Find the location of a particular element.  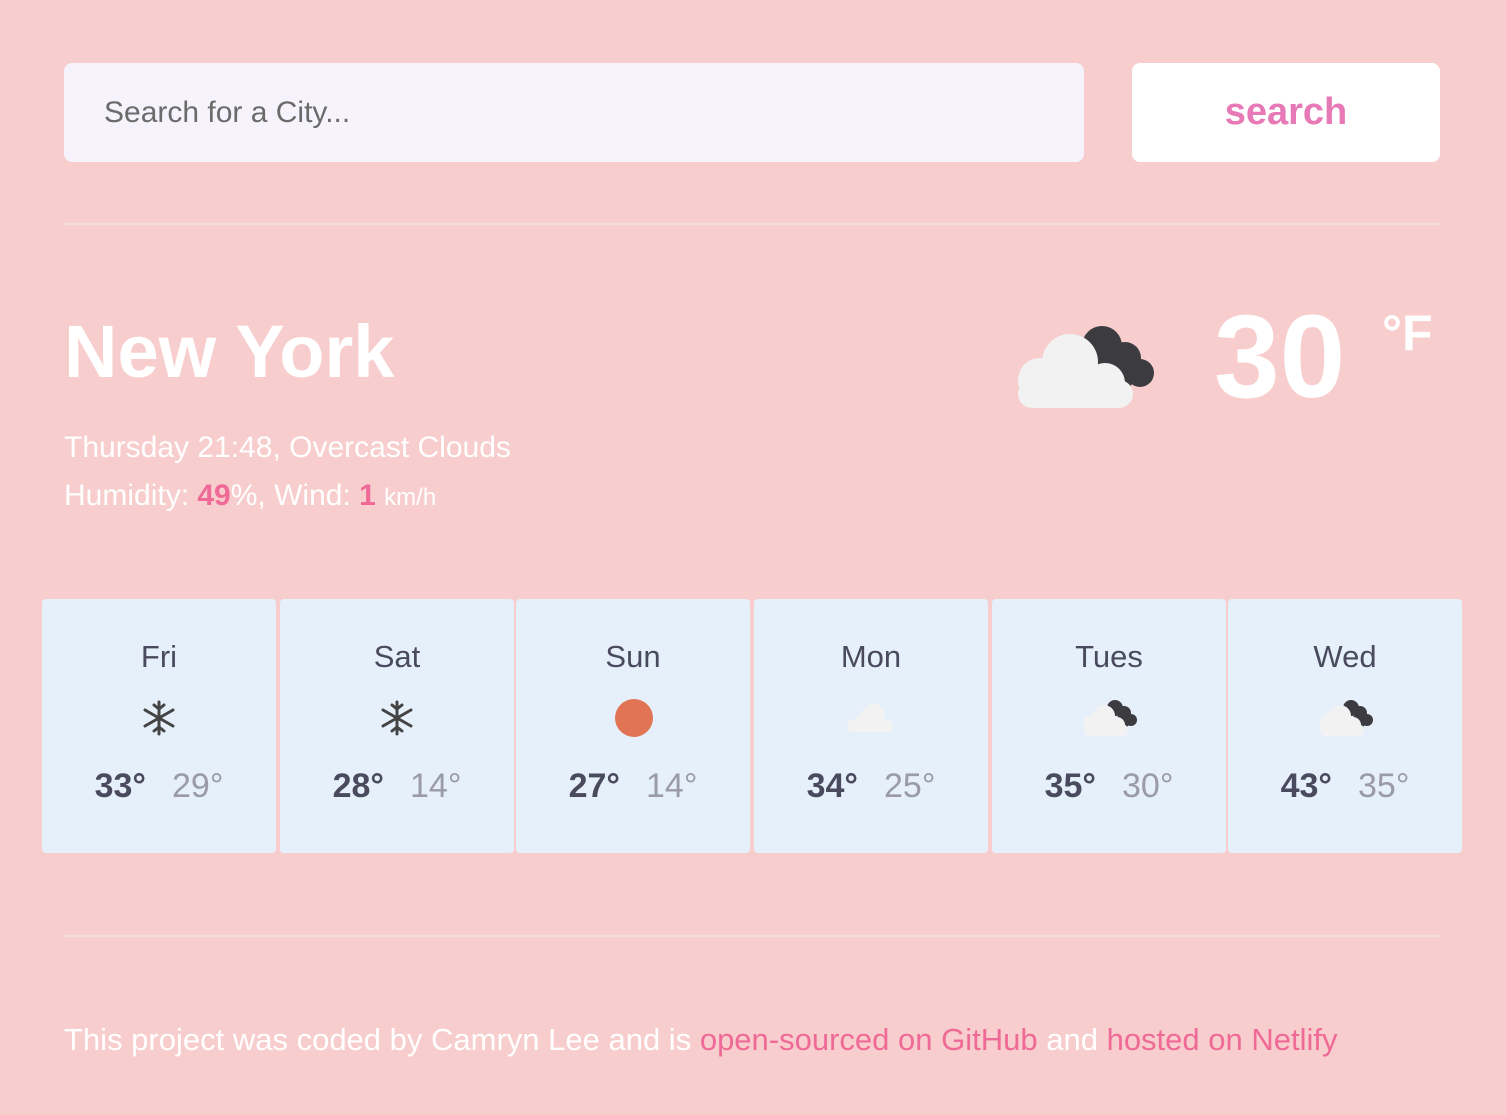

forecast-day: Sun is located at coordinates (633, 656).